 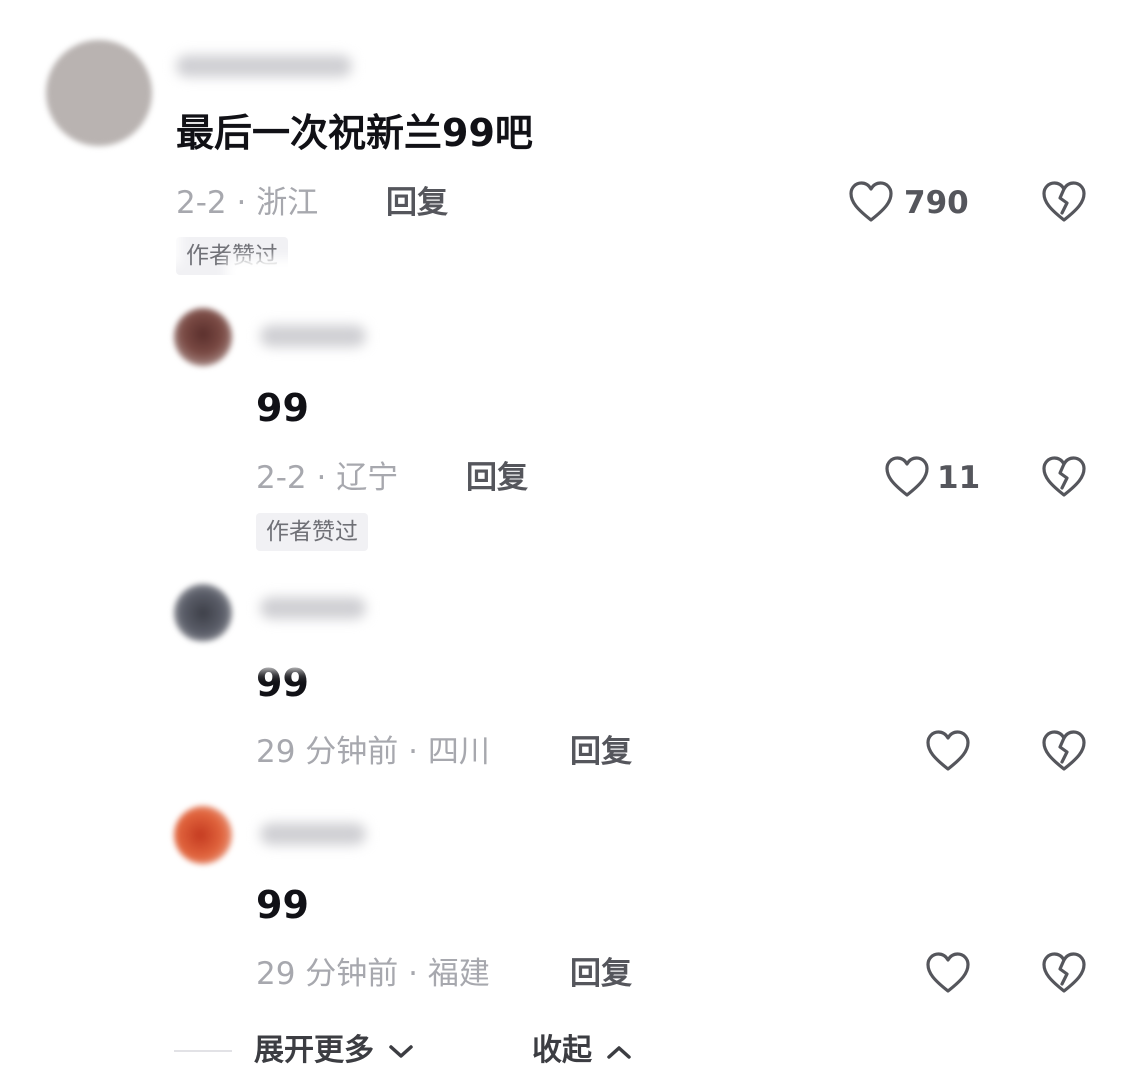 What do you see at coordinates (354, 133) in the screenshot?
I see `comment-text: 最后一次祝新兰99吧` at bounding box center [354, 133].